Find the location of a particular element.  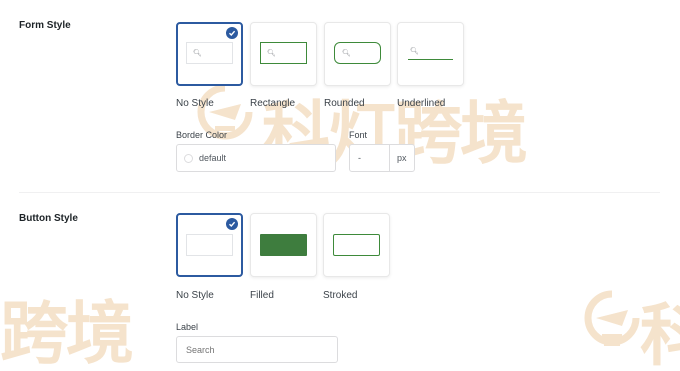

preview-stroked-button is located at coordinates (356, 245).